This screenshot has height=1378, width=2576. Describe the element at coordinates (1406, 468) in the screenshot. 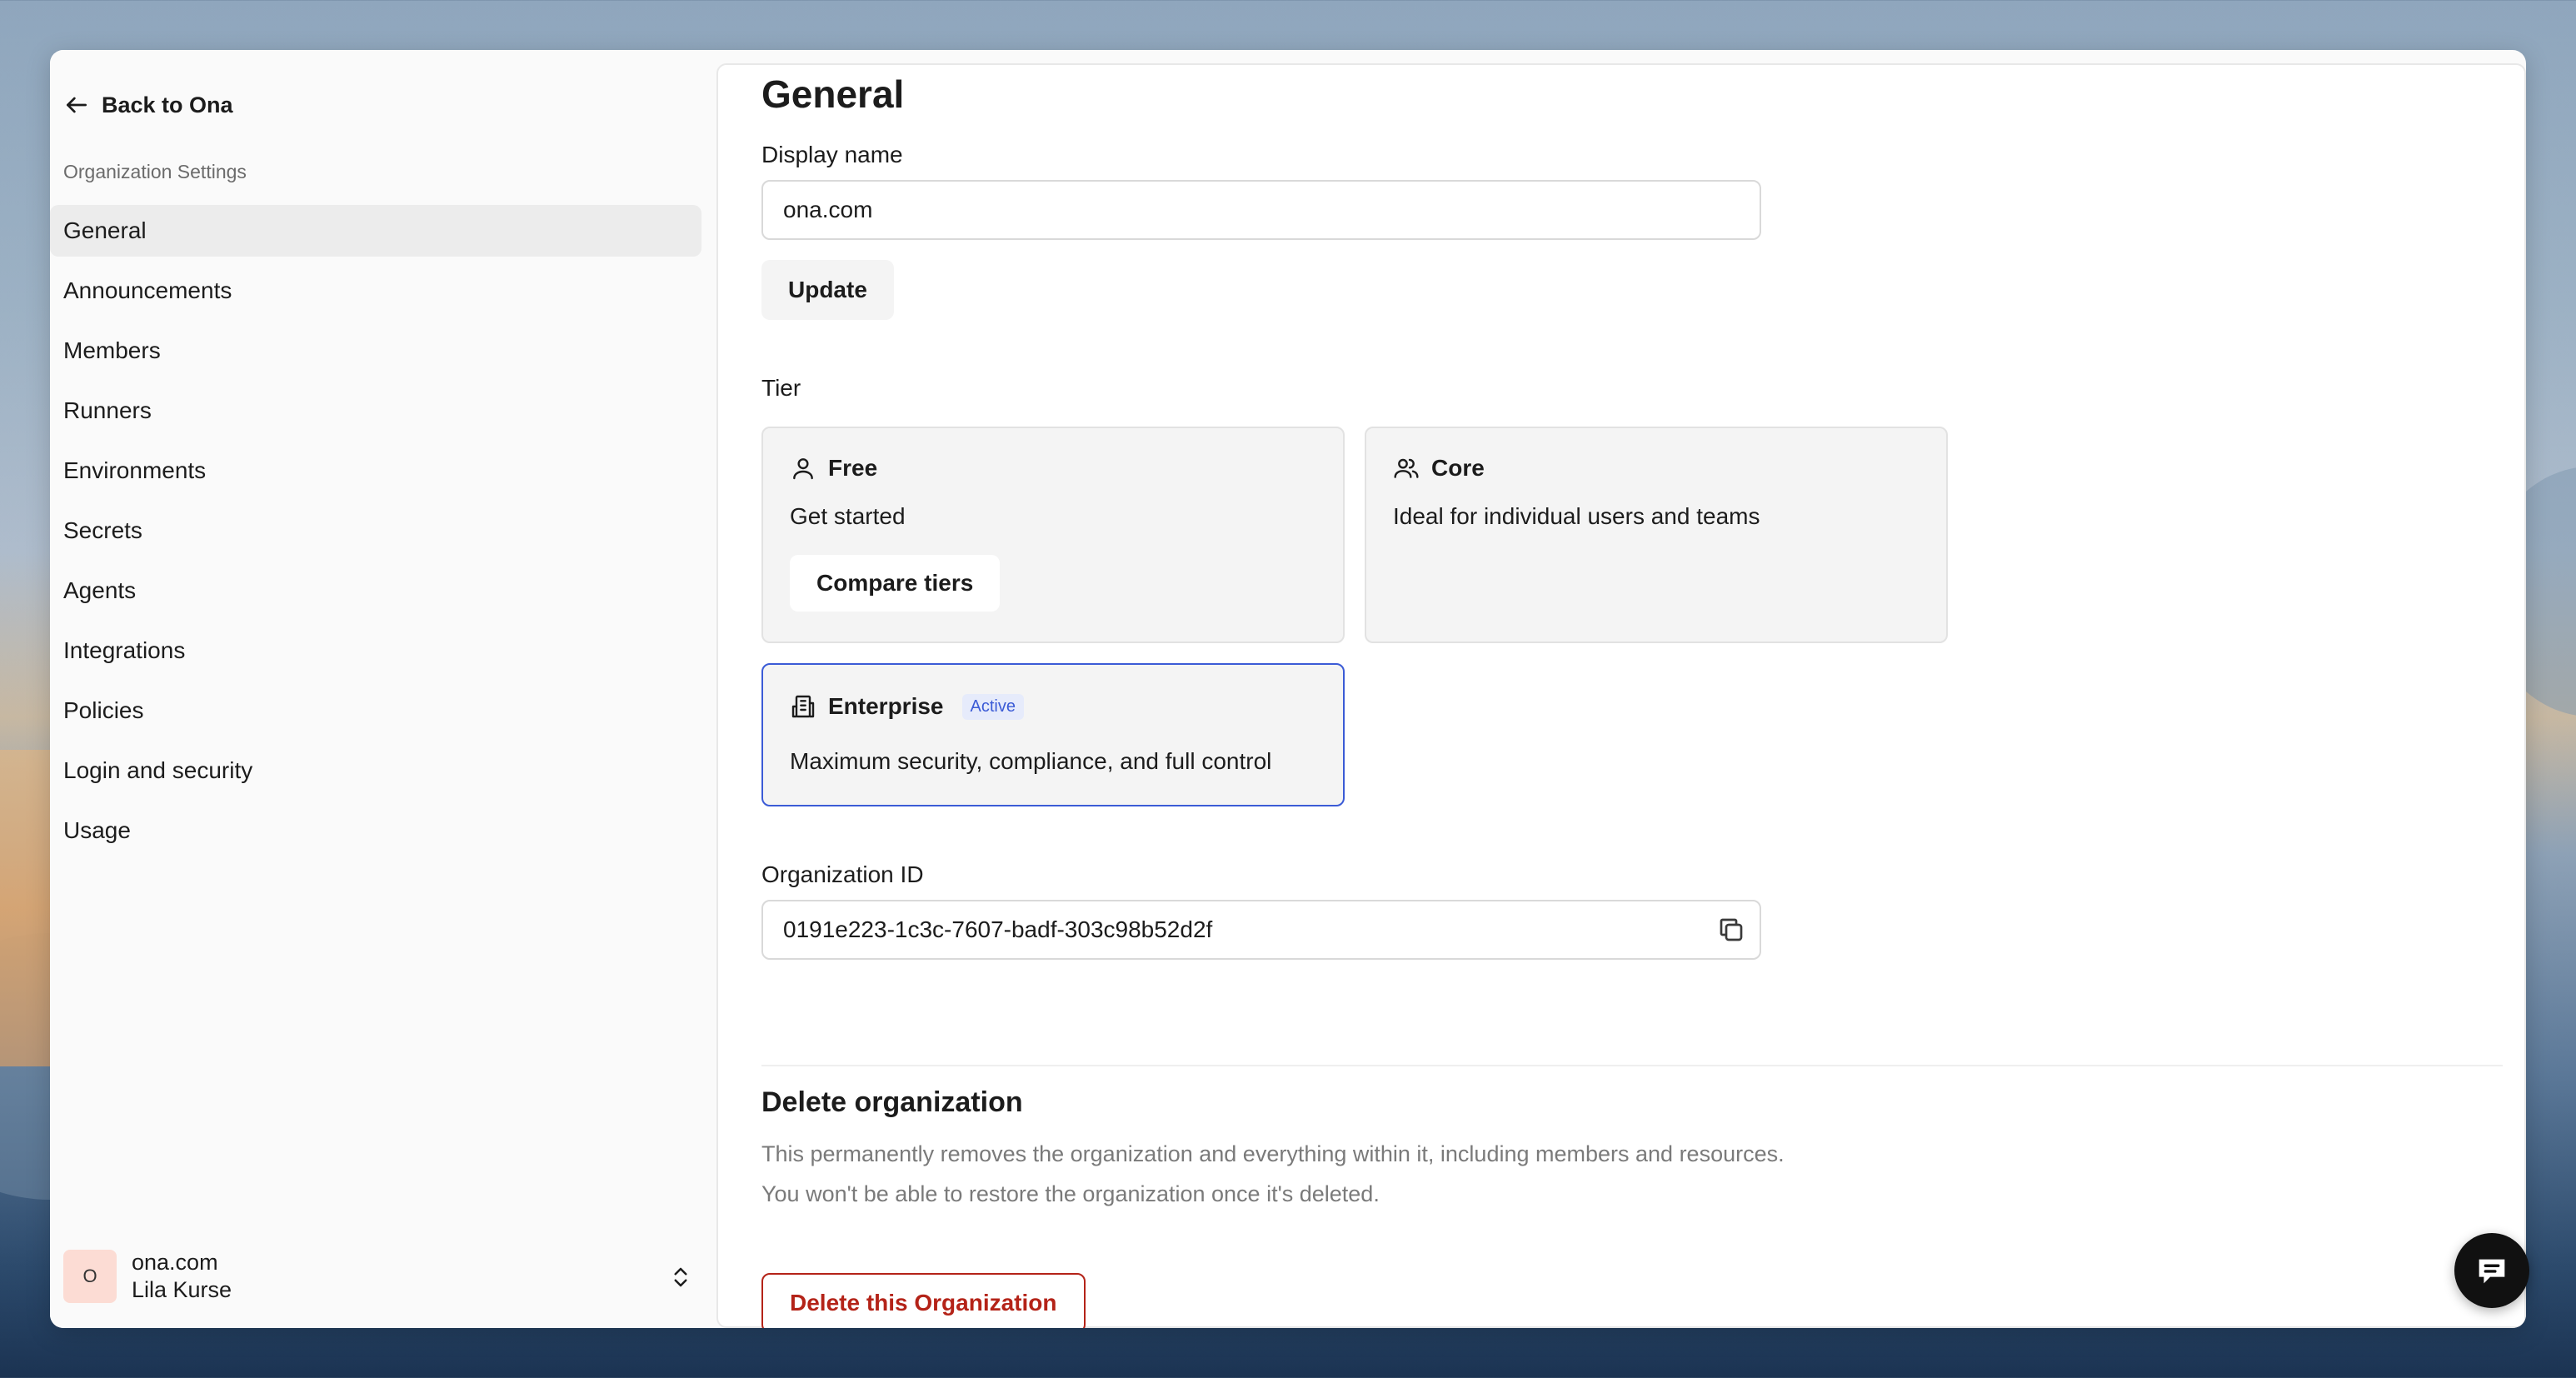

I see `users-icon` at that location.